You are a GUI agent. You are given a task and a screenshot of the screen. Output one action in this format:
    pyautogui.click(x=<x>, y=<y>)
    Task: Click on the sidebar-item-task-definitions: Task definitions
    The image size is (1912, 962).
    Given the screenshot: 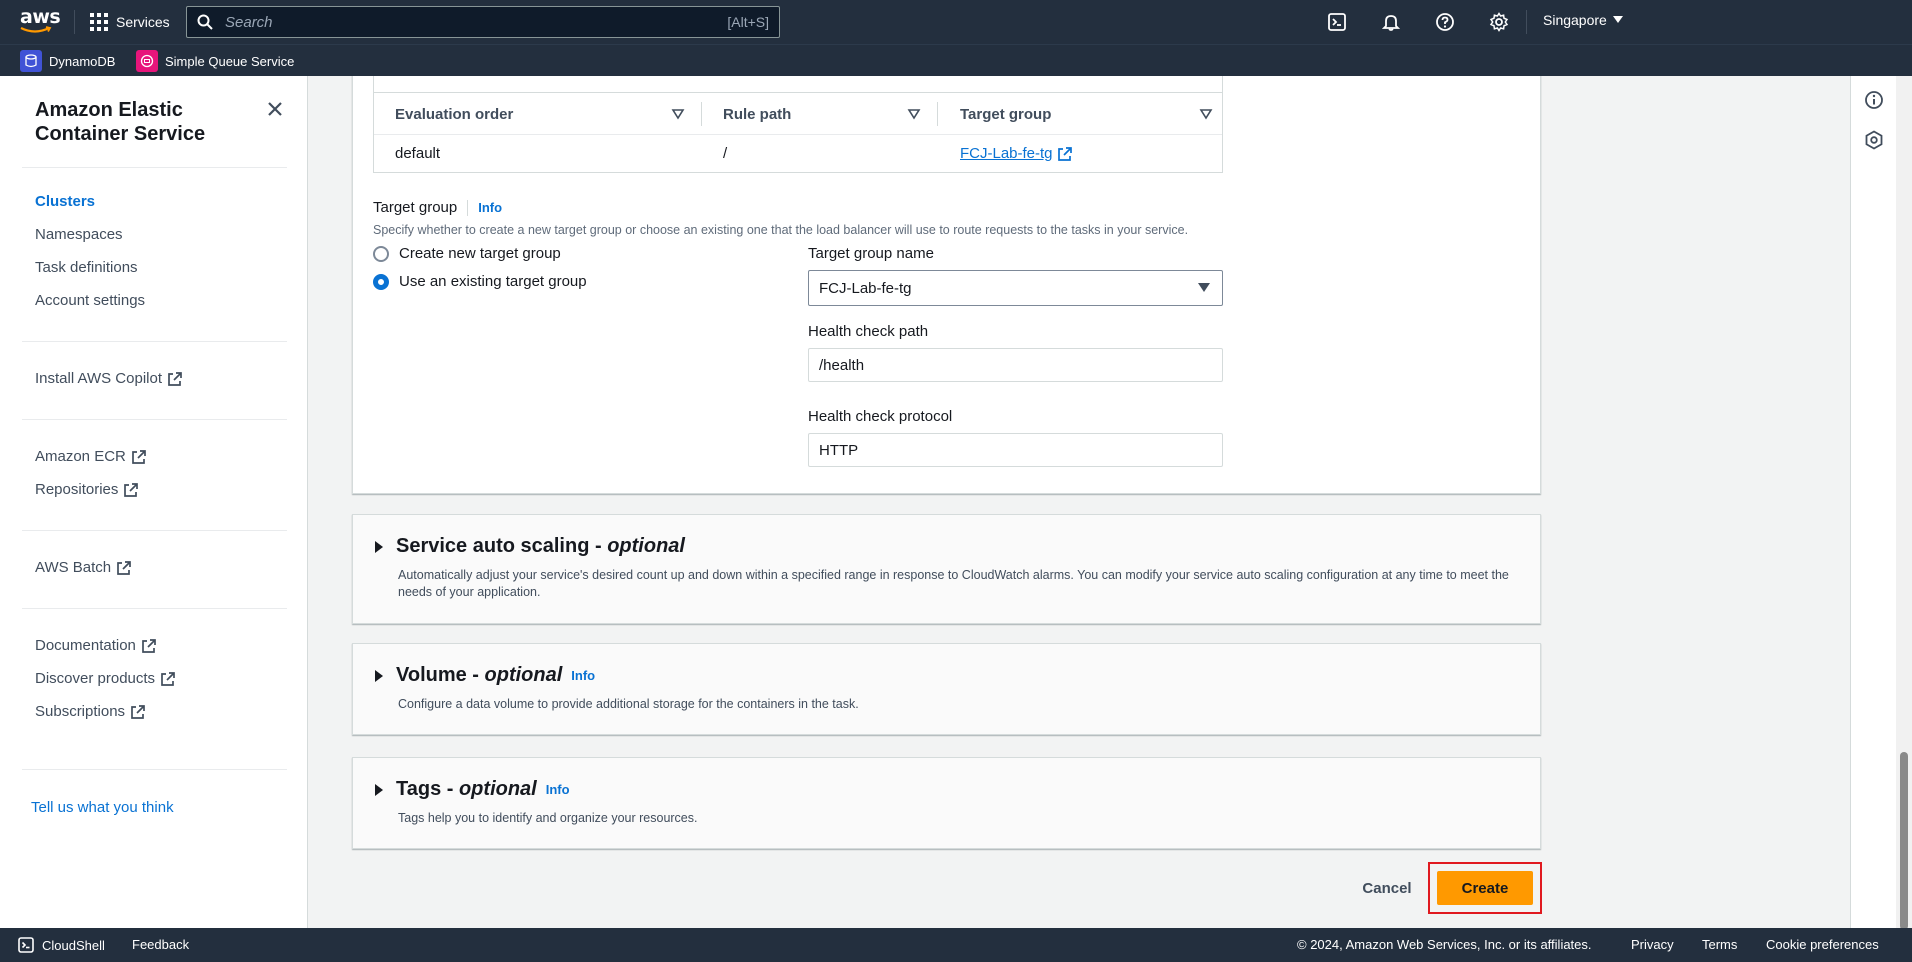 What is the action you would take?
    pyautogui.click(x=86, y=267)
    